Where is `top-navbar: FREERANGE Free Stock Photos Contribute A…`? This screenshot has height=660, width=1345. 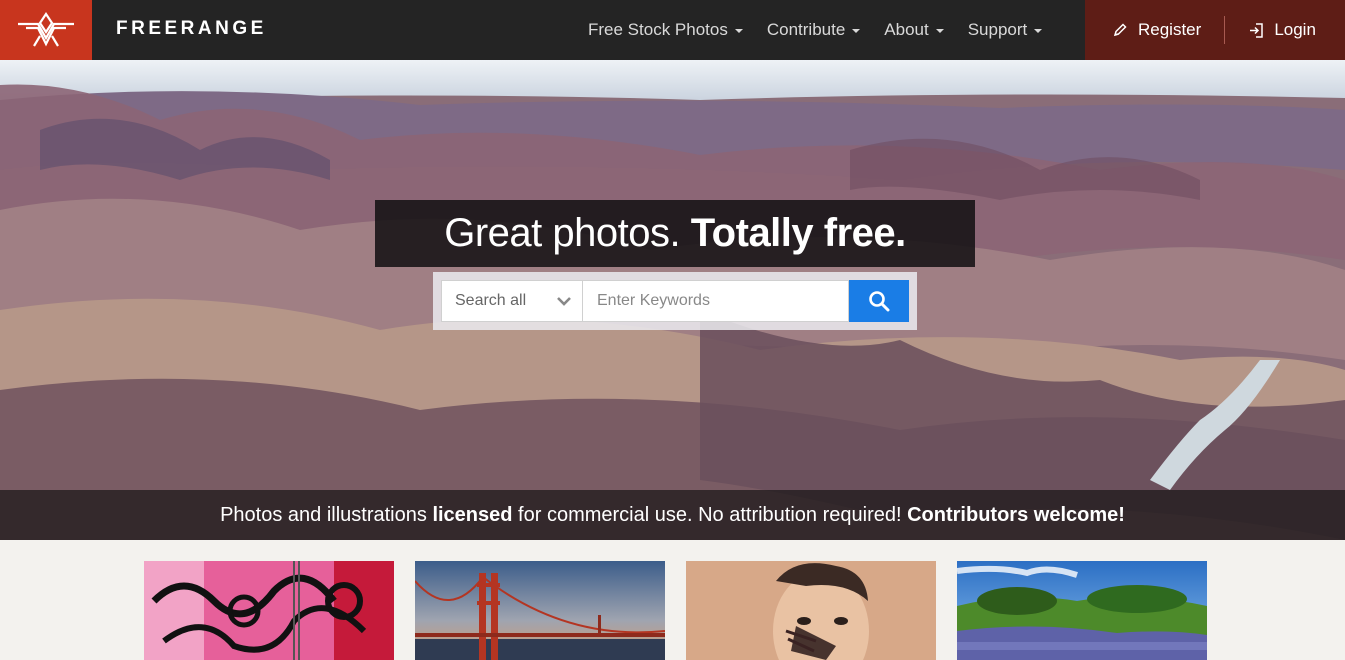
top-navbar: FREERANGE Free Stock Photos Contribute A… is located at coordinates (672, 30).